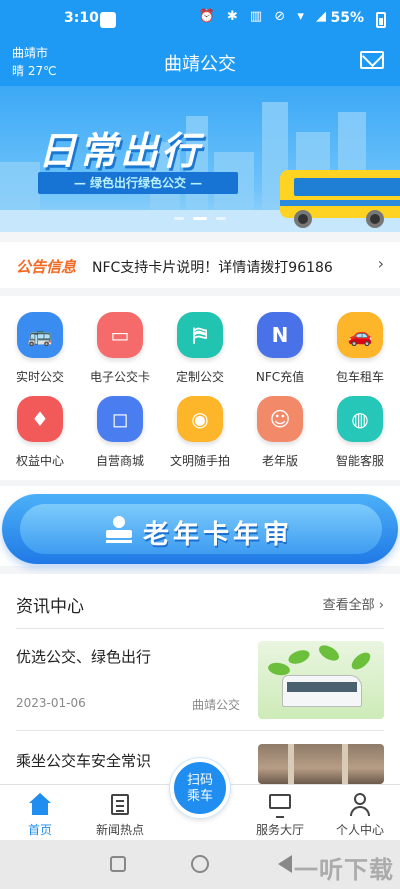  I want to click on service-charter-car: 🚗 包车租车, so click(360, 348).